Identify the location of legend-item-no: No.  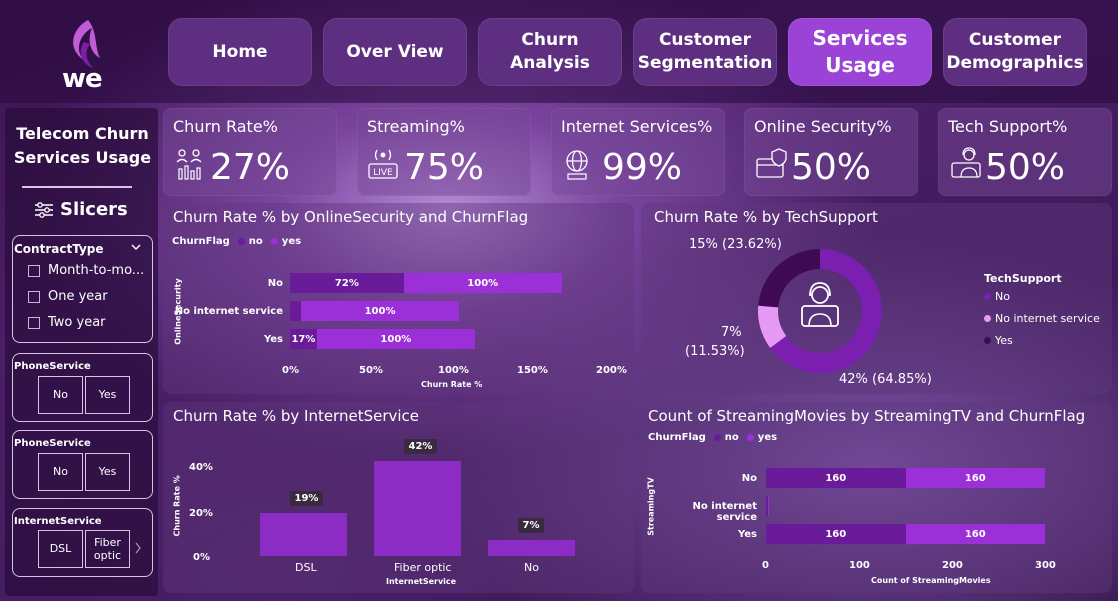
(997, 296).